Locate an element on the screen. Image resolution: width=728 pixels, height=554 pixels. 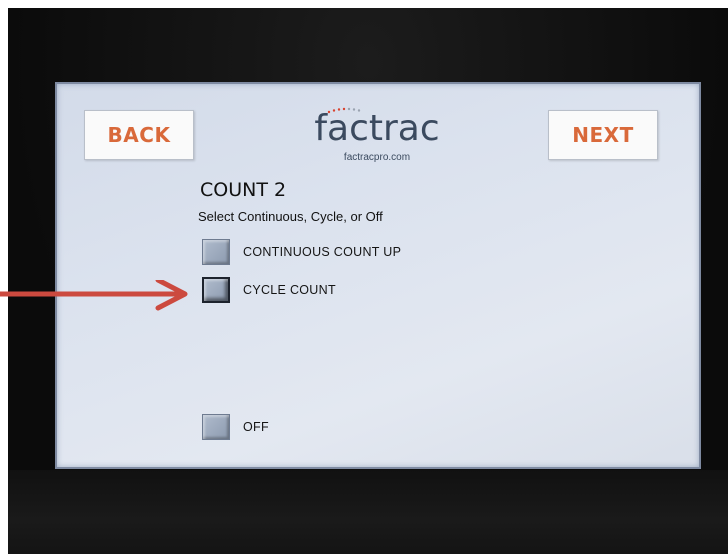
annotation-arrow-icon is located at coordinates (94, 295).